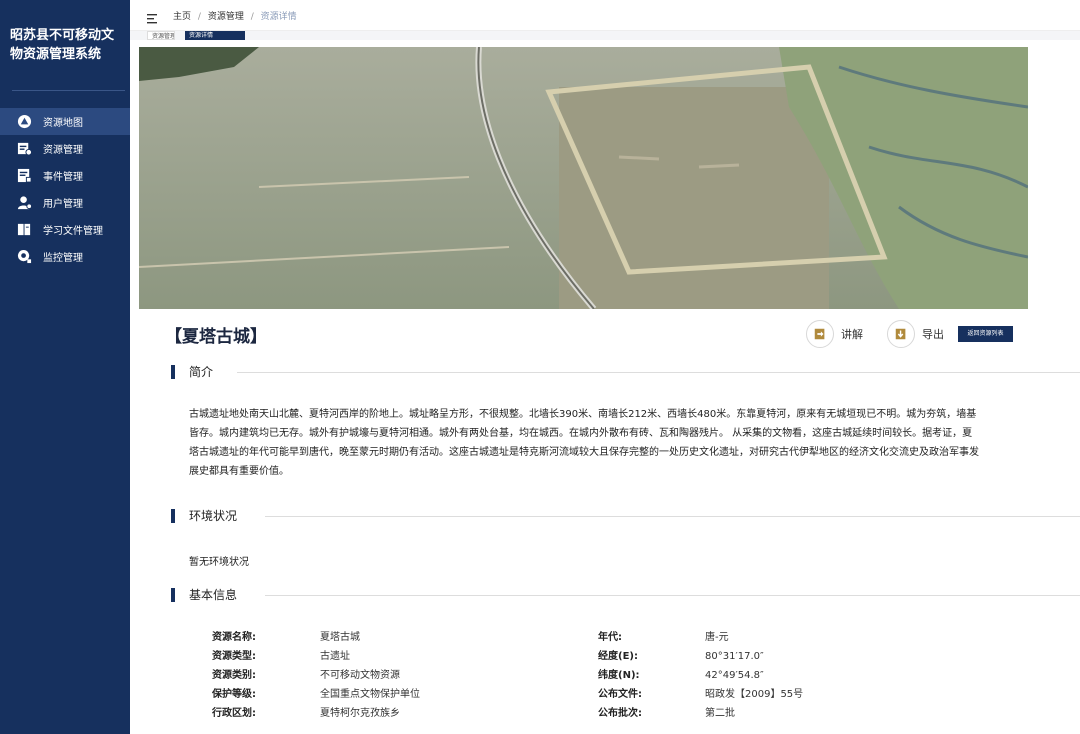 The image size is (1080, 734). What do you see at coordinates (619, 675) in the screenshot?
I see `info-label-latitude: 纬度(N):` at bounding box center [619, 675].